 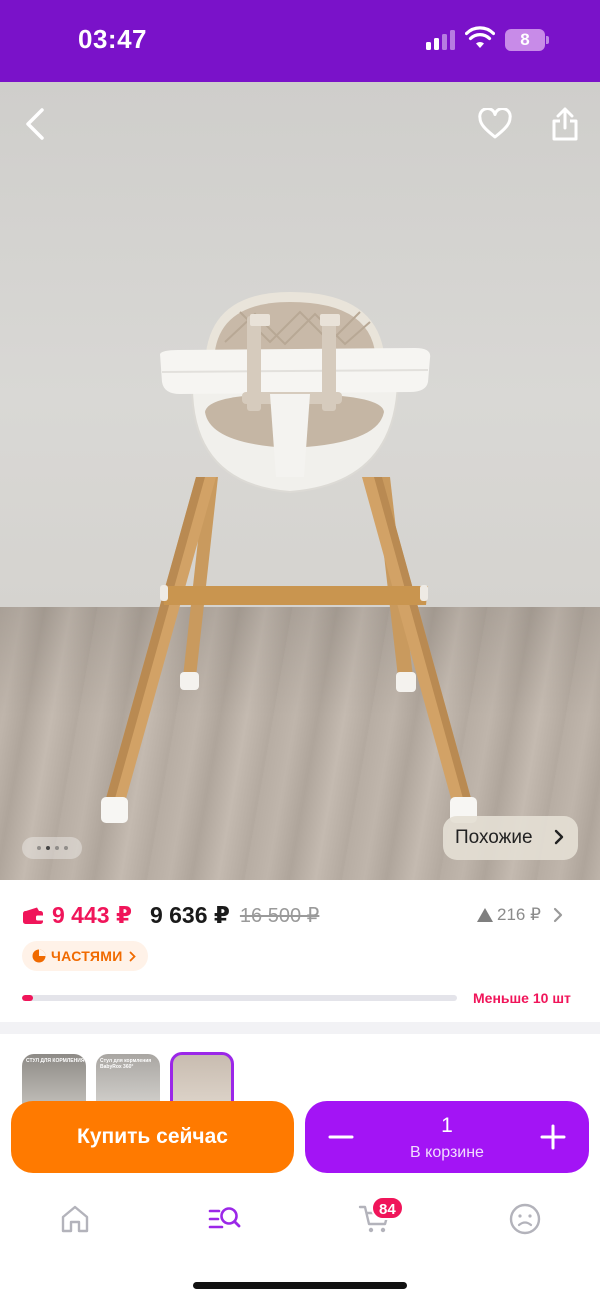 I want to click on battery-icon: 8, so click(x=527, y=40).